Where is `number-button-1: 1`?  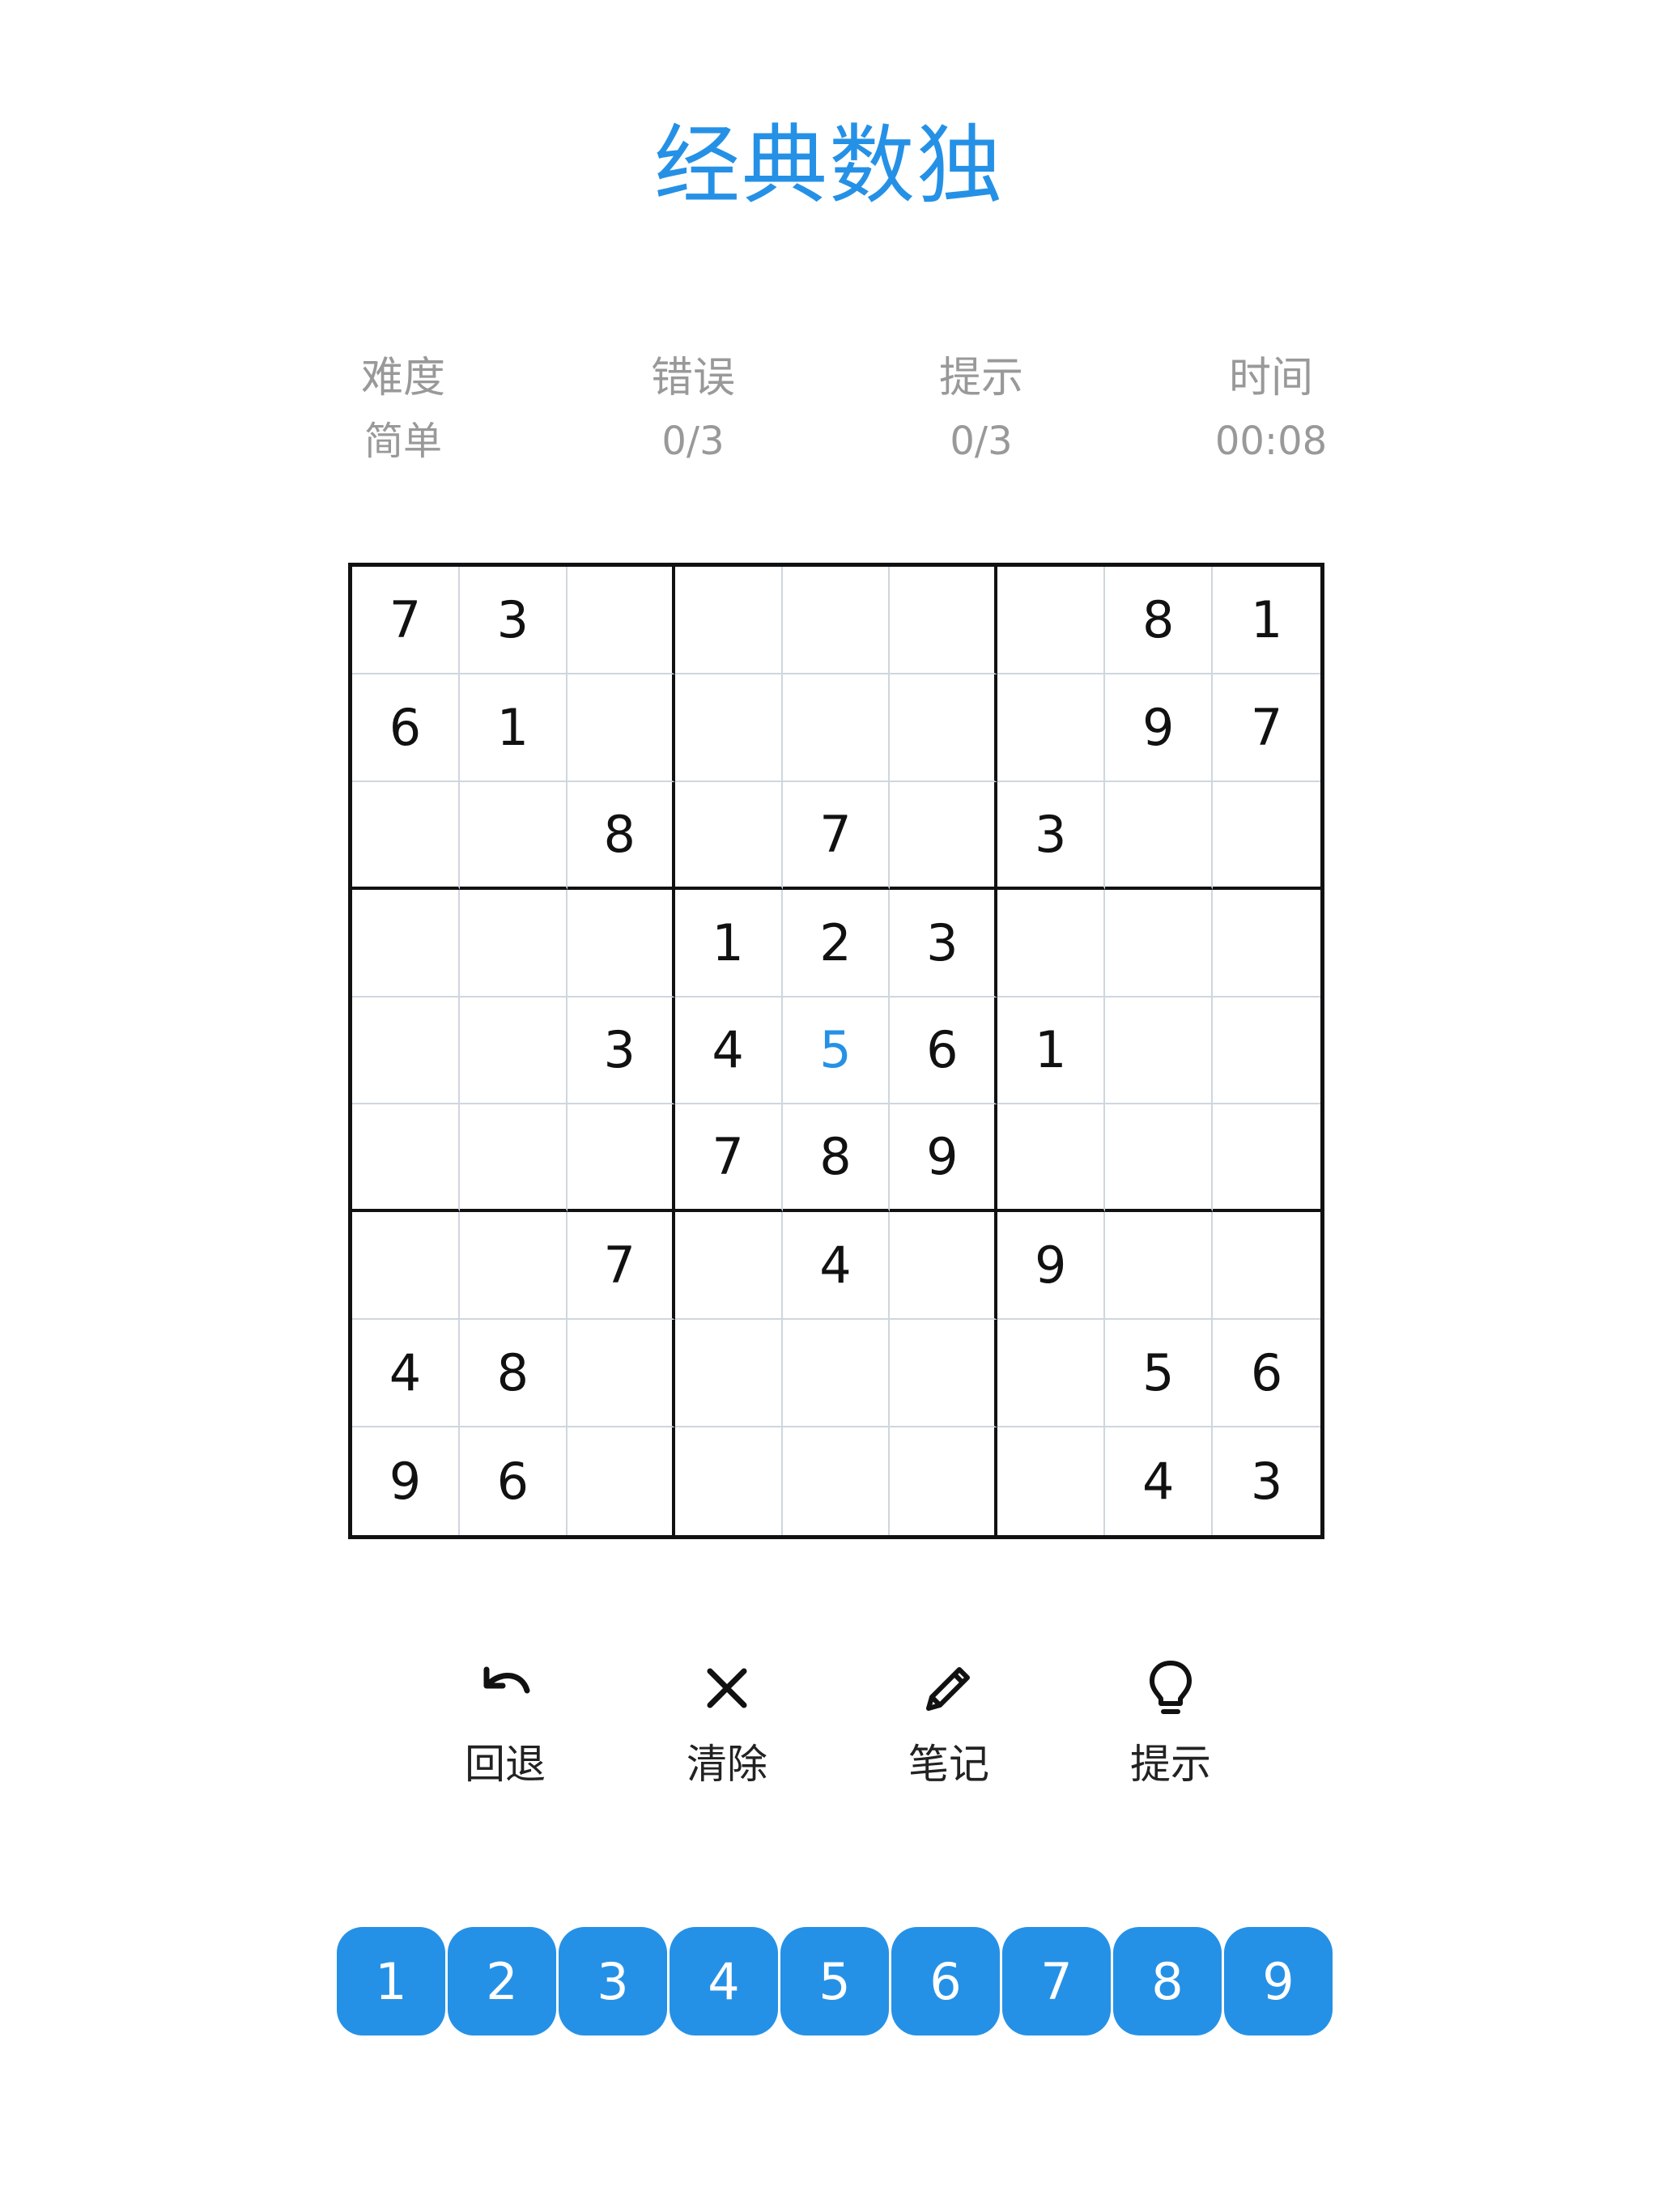 number-button-1: 1 is located at coordinates (391, 1981).